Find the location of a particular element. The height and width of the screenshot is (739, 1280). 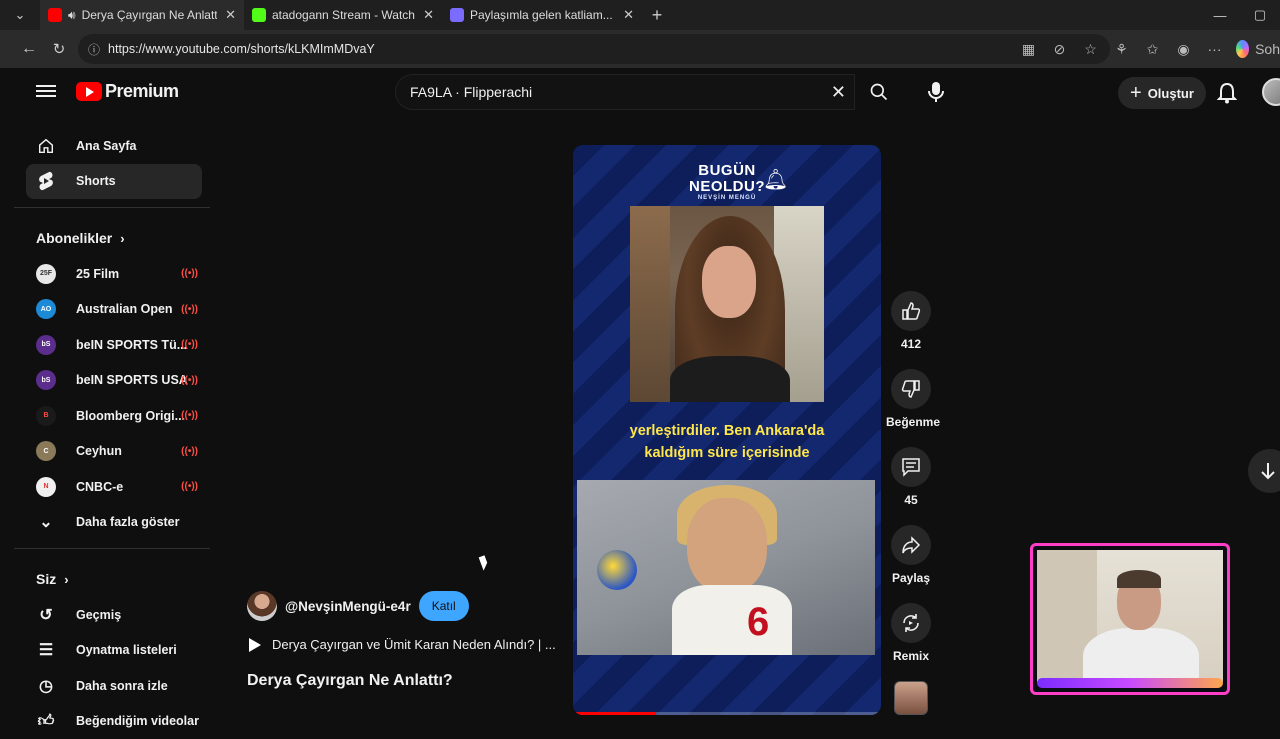

live-indicator-icon: ((•)) is located at coordinates (189, 380).